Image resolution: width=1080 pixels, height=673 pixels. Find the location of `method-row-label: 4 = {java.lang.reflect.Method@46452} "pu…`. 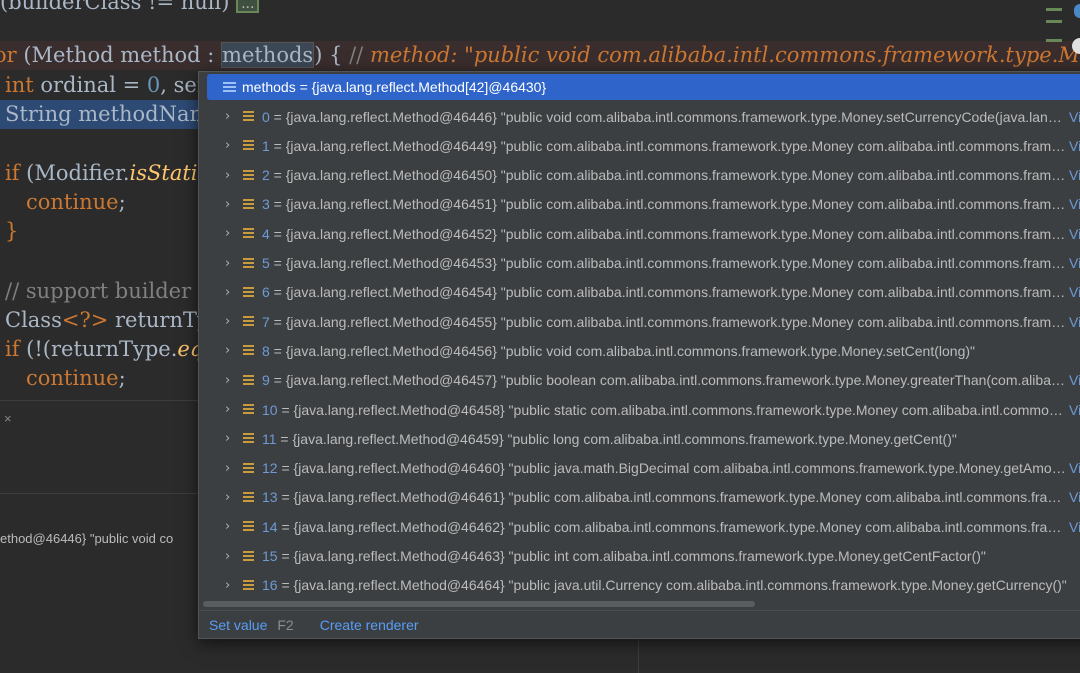

method-row-label: 4 = {java.lang.reflect.Method@46452} "pu… is located at coordinates (664, 233).